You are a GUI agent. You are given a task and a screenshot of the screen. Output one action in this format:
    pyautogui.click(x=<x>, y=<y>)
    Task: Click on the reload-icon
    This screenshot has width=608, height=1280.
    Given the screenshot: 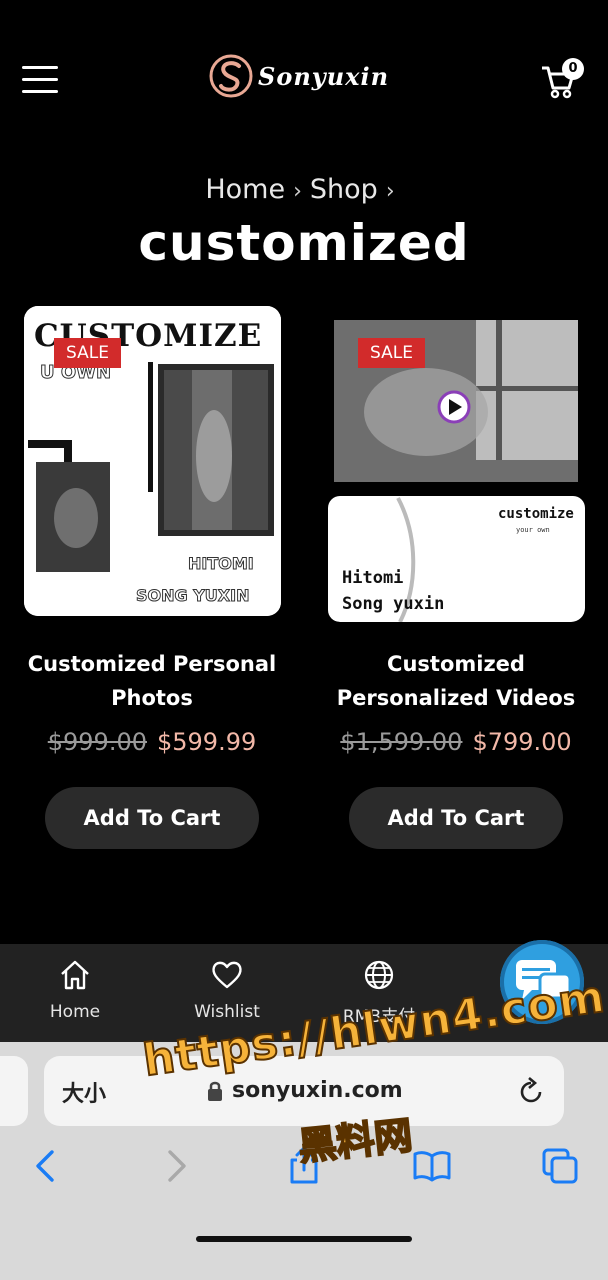 What is the action you would take?
    pyautogui.click(x=531, y=1090)
    